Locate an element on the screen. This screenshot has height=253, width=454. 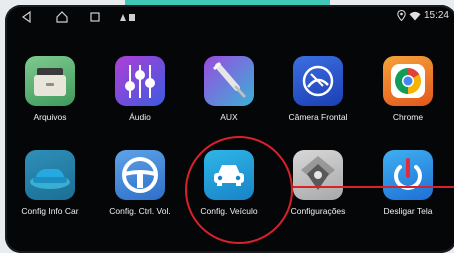
location-icon is located at coordinates (401, 15).